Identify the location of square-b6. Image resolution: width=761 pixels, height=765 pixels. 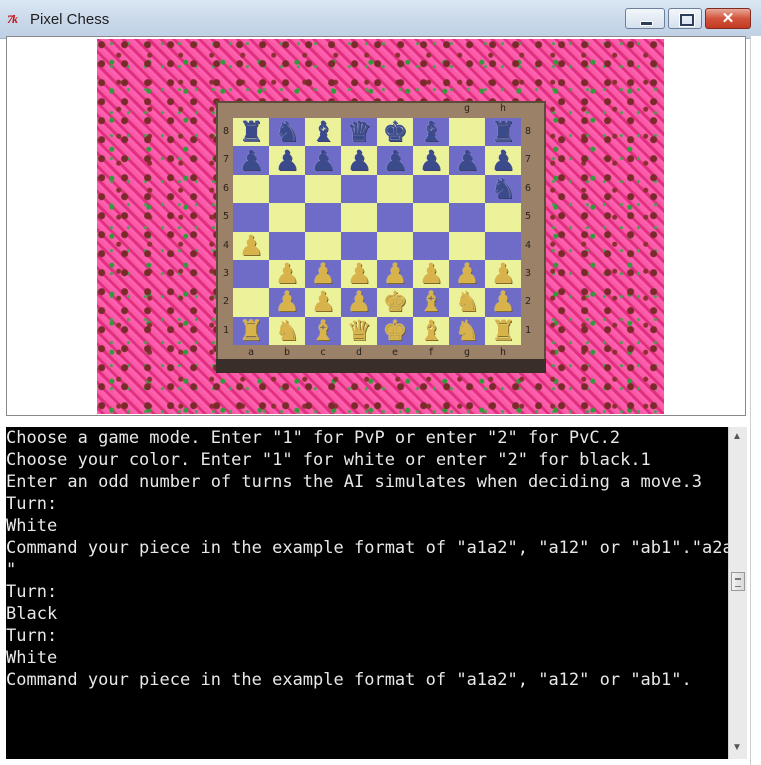
(287, 189).